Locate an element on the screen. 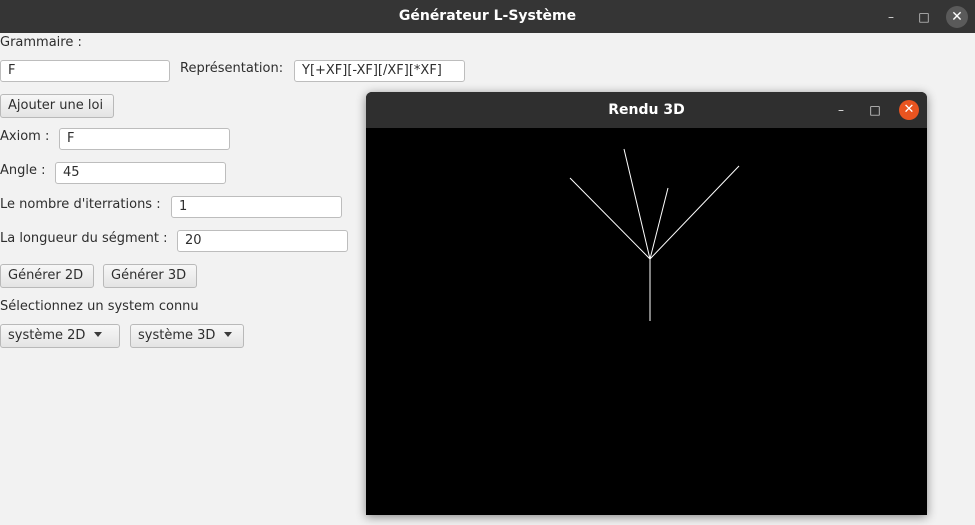  representation-label: Représentation: is located at coordinates (232, 68).